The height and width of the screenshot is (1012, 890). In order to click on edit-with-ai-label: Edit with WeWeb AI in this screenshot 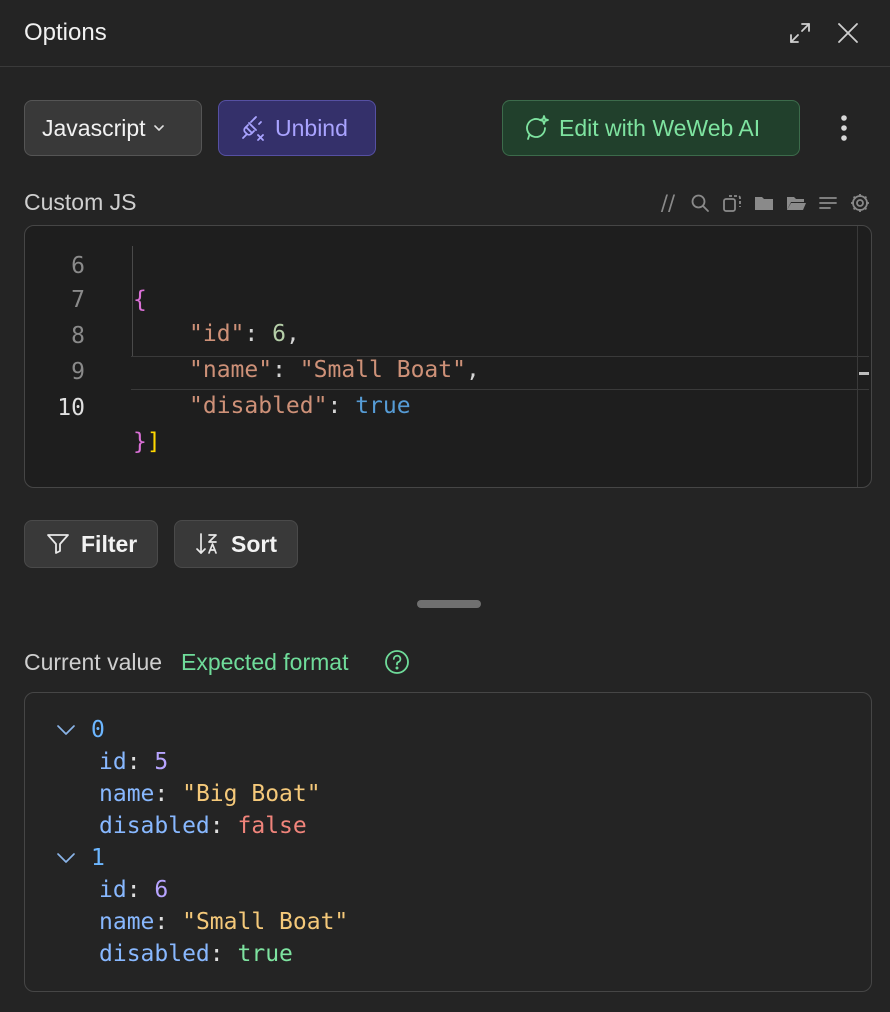, I will do `click(660, 127)`.